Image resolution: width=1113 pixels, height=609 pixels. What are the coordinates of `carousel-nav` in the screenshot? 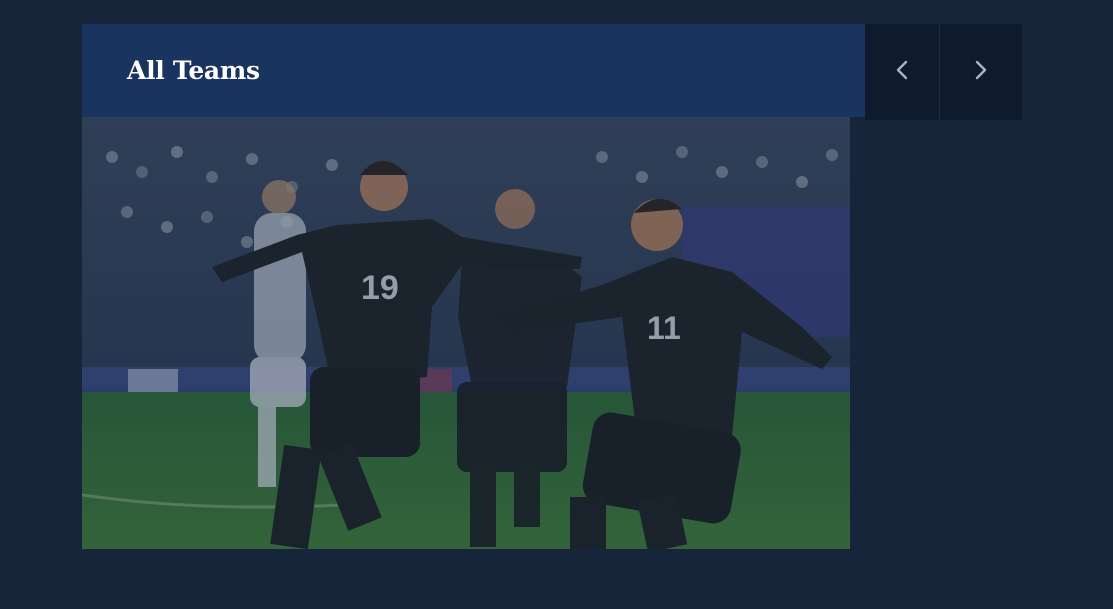 It's located at (943, 72).